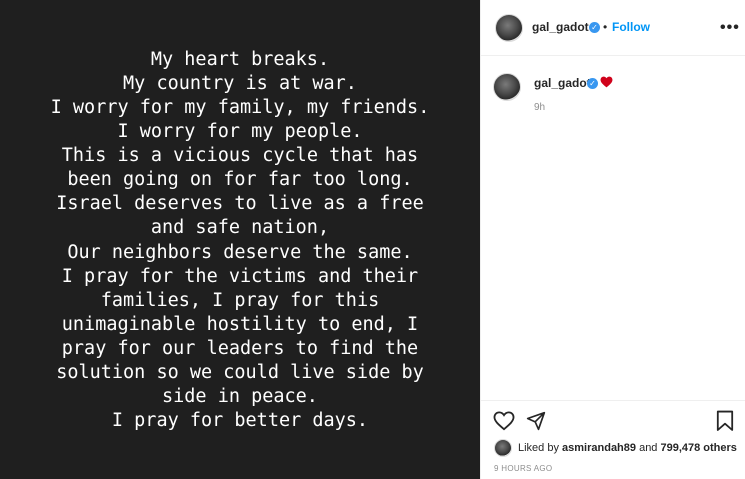 This screenshot has width=745, height=479. What do you see at coordinates (648, 448) in the screenshot?
I see `liked-middle: and` at bounding box center [648, 448].